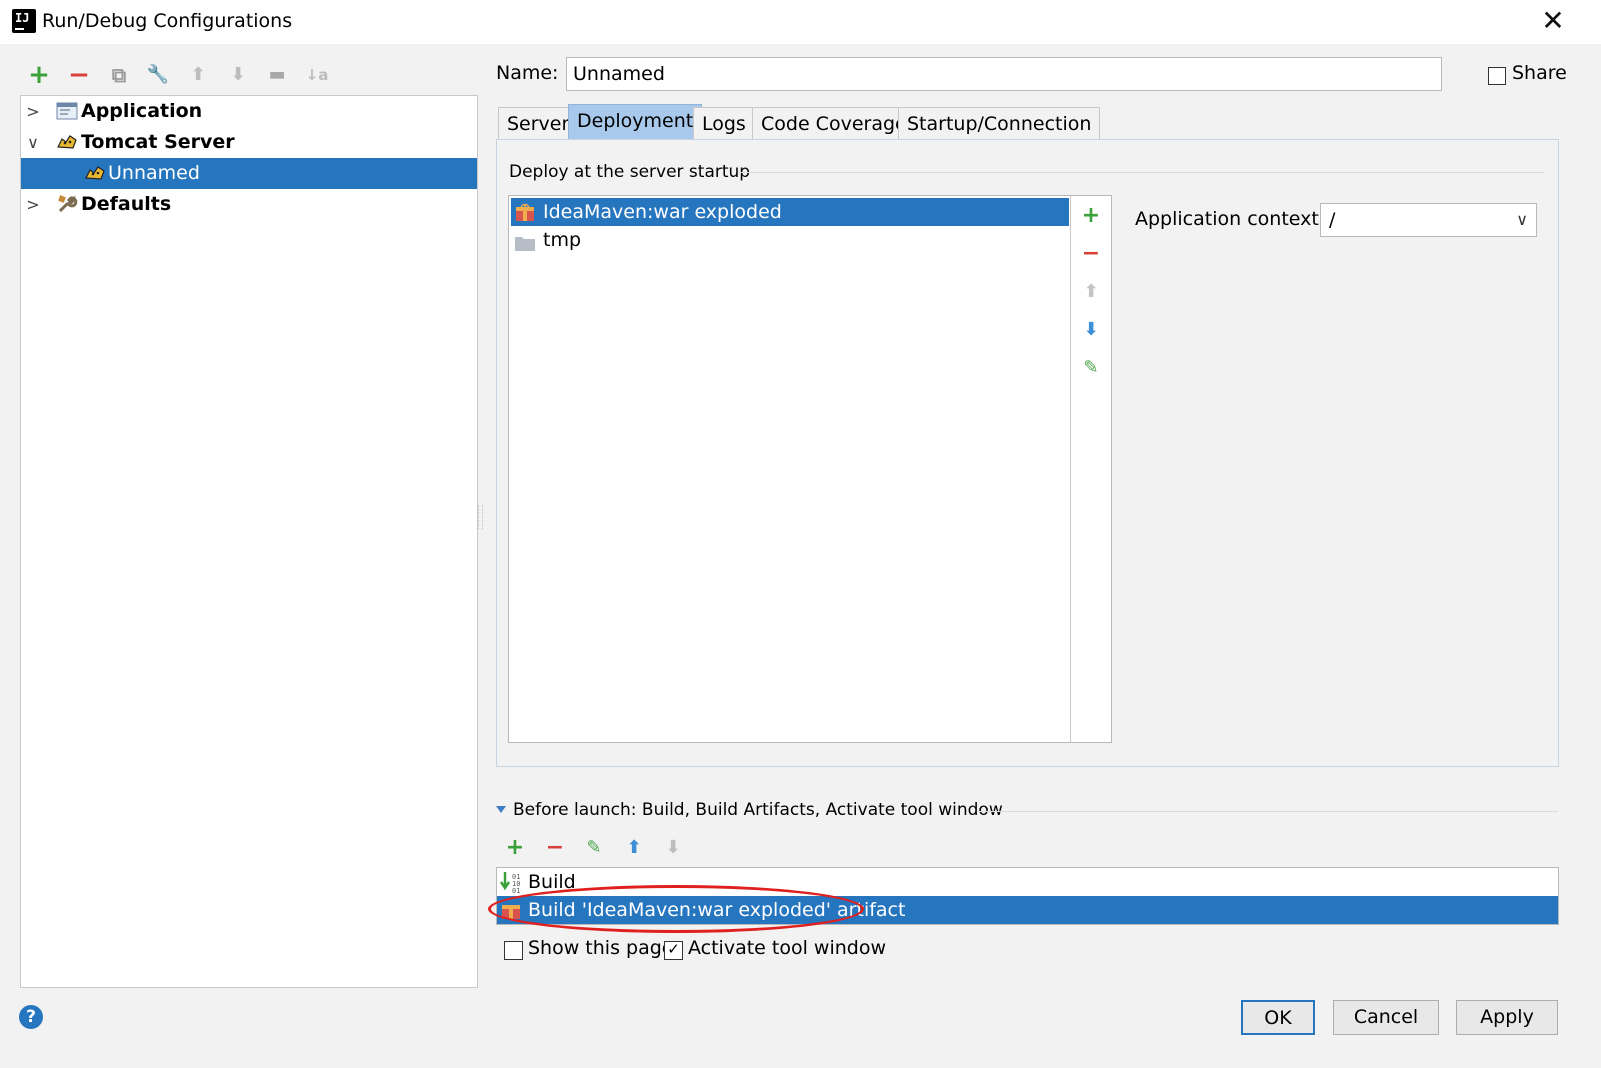 This screenshot has height=1068, width=1601. I want to click on artifact-item-tmp: tmp, so click(790, 240).